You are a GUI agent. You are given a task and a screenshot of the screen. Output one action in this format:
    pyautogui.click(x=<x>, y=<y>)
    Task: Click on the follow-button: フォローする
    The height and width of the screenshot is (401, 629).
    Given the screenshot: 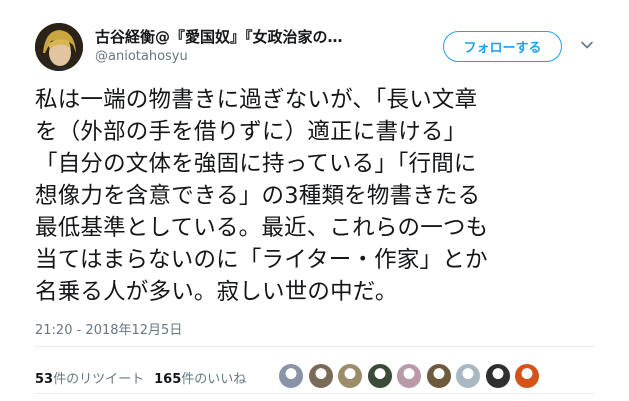 What is the action you would take?
    pyautogui.click(x=502, y=46)
    